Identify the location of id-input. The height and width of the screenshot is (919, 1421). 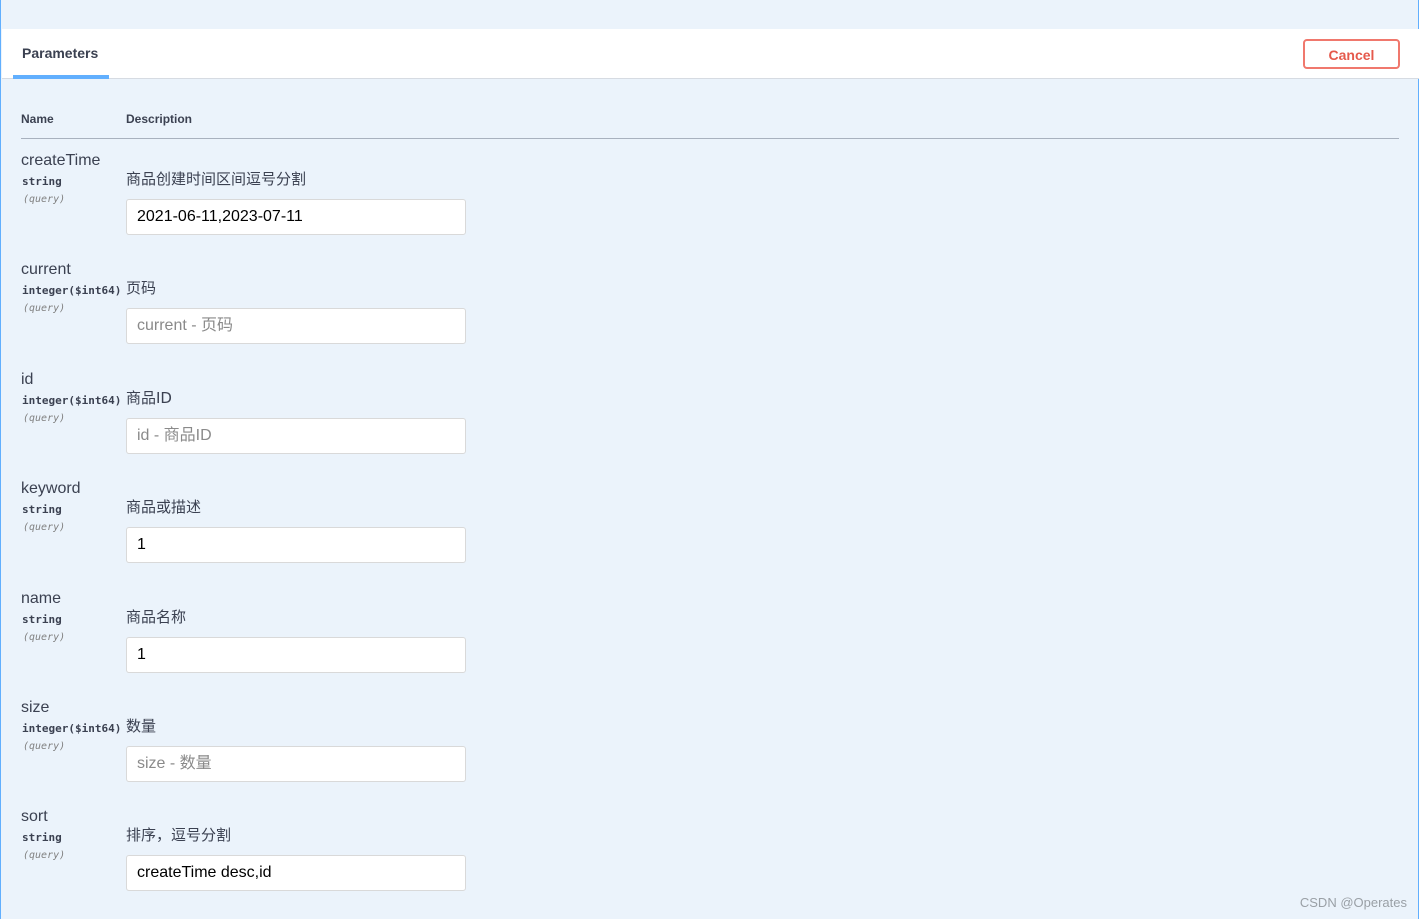
(296, 436).